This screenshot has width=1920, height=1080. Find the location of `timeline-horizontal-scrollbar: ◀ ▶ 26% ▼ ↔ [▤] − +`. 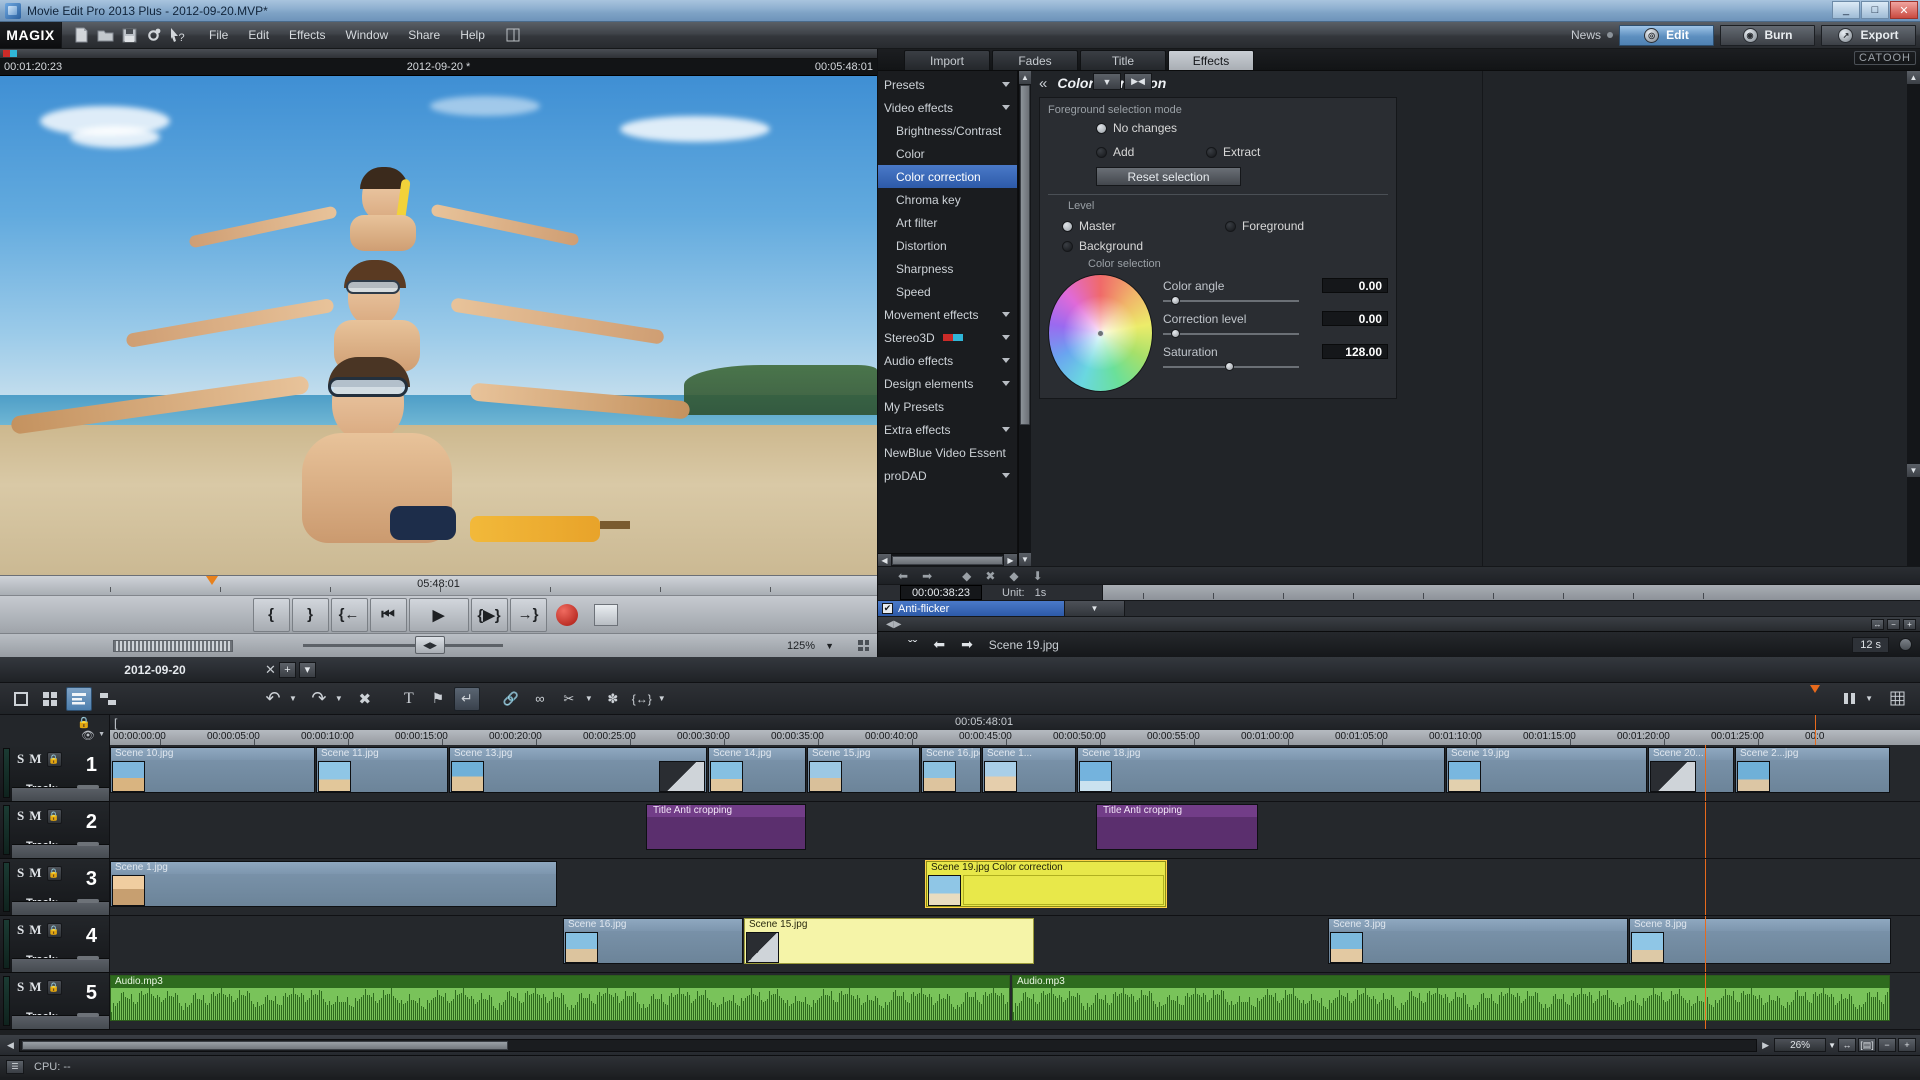

timeline-horizontal-scrollbar: ◀ ▶ 26% ▼ ↔ [▤] − + is located at coordinates (960, 1045).